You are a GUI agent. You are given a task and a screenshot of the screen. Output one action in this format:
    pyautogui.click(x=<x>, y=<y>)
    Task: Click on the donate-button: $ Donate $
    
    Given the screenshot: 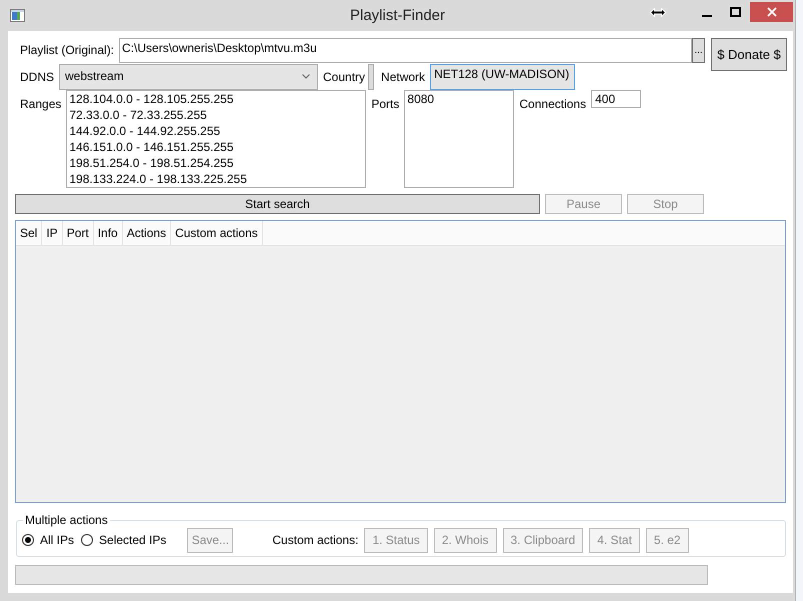 What is the action you would take?
    pyautogui.click(x=749, y=54)
    